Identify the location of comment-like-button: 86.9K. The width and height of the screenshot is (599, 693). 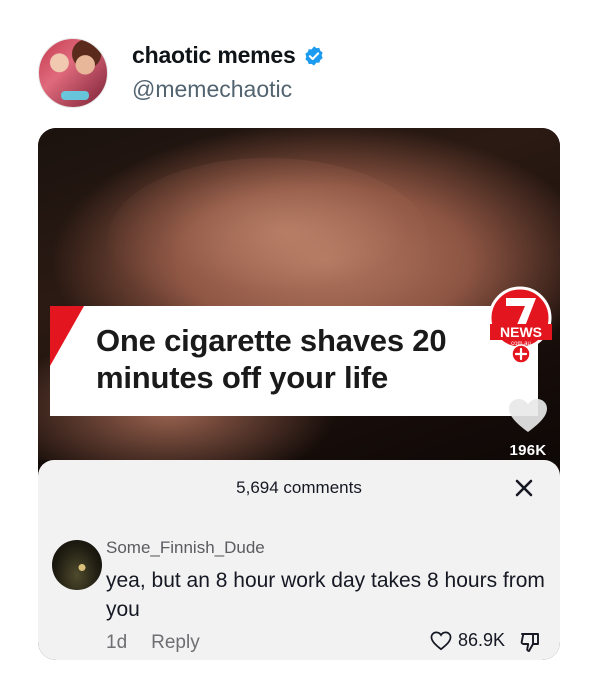
(467, 640).